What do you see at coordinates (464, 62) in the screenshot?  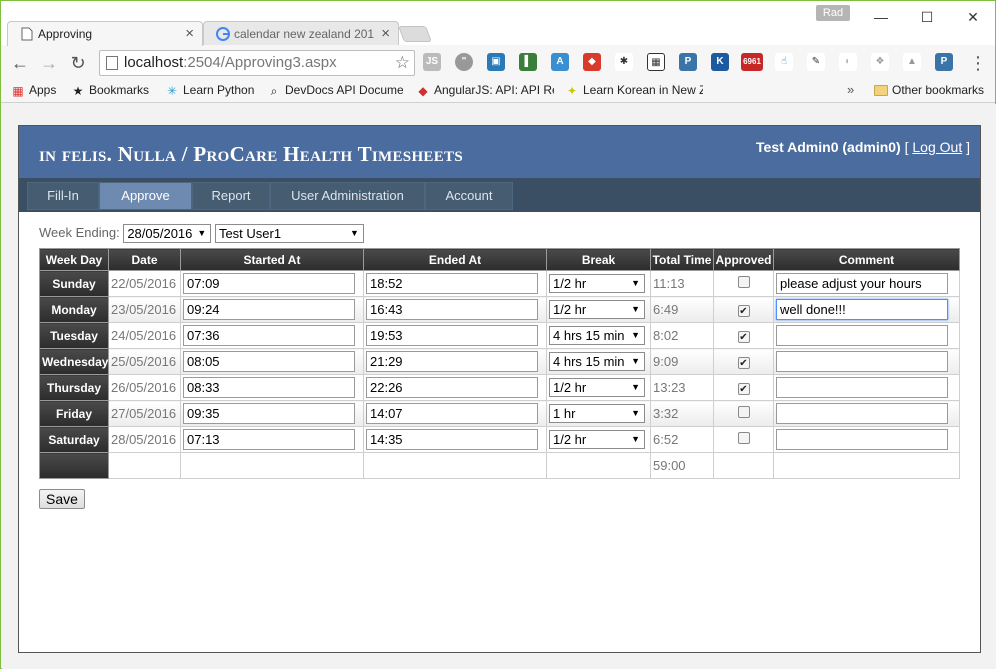 I see `chat-extension-icon: "` at bounding box center [464, 62].